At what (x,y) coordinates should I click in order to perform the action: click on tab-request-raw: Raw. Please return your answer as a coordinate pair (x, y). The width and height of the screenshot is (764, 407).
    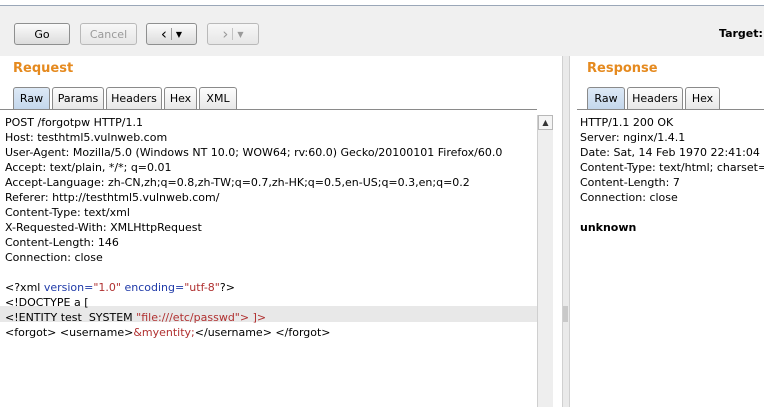
    Looking at the image, I should click on (31, 98).